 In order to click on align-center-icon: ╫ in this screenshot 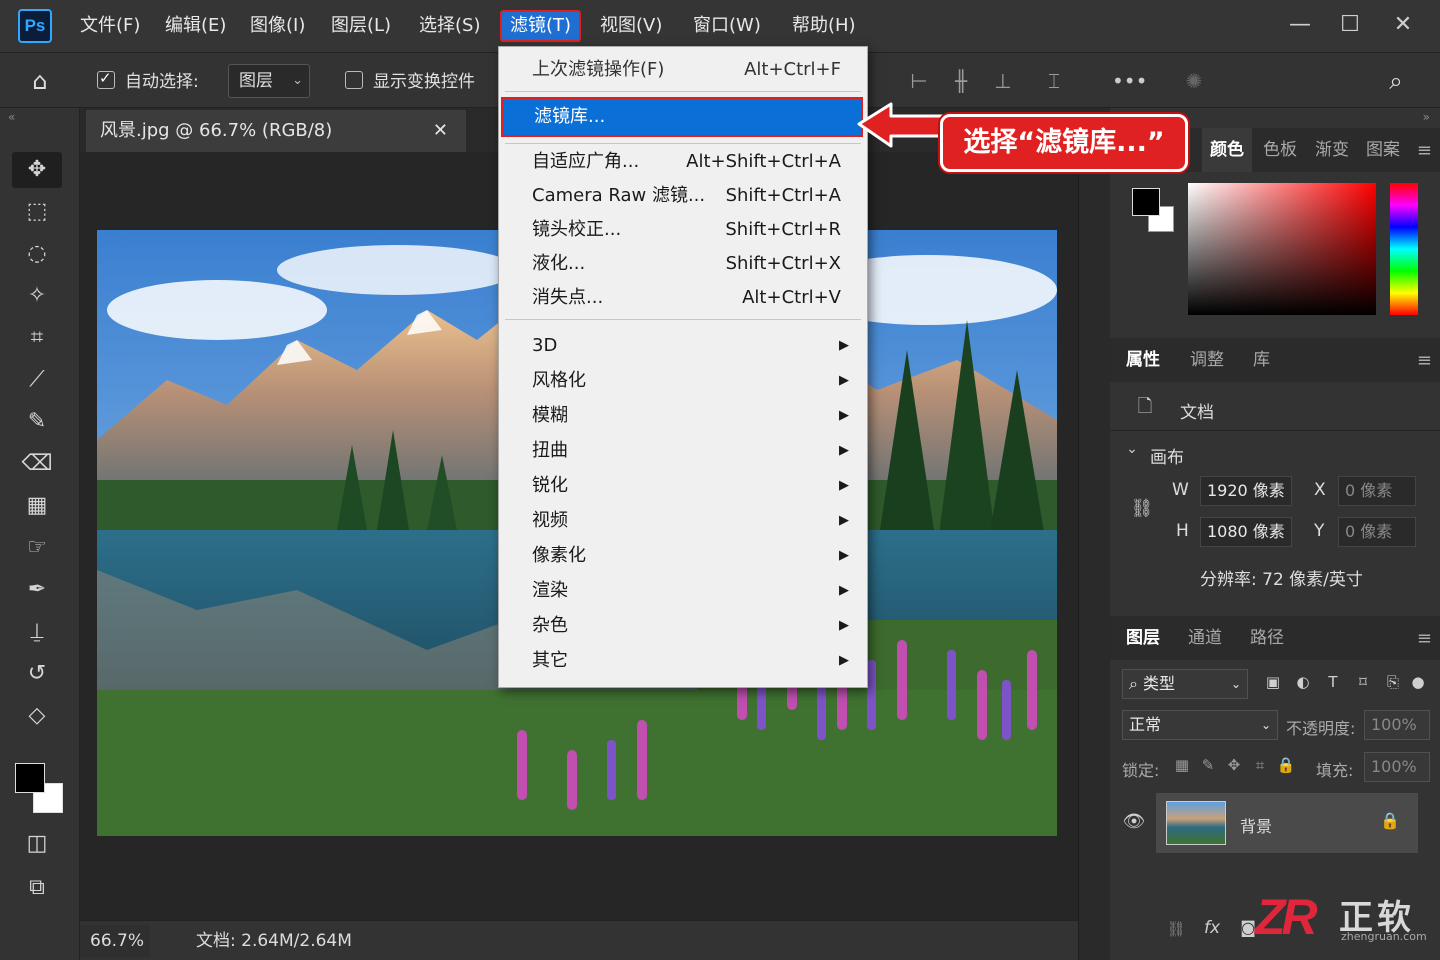, I will do `click(961, 81)`.